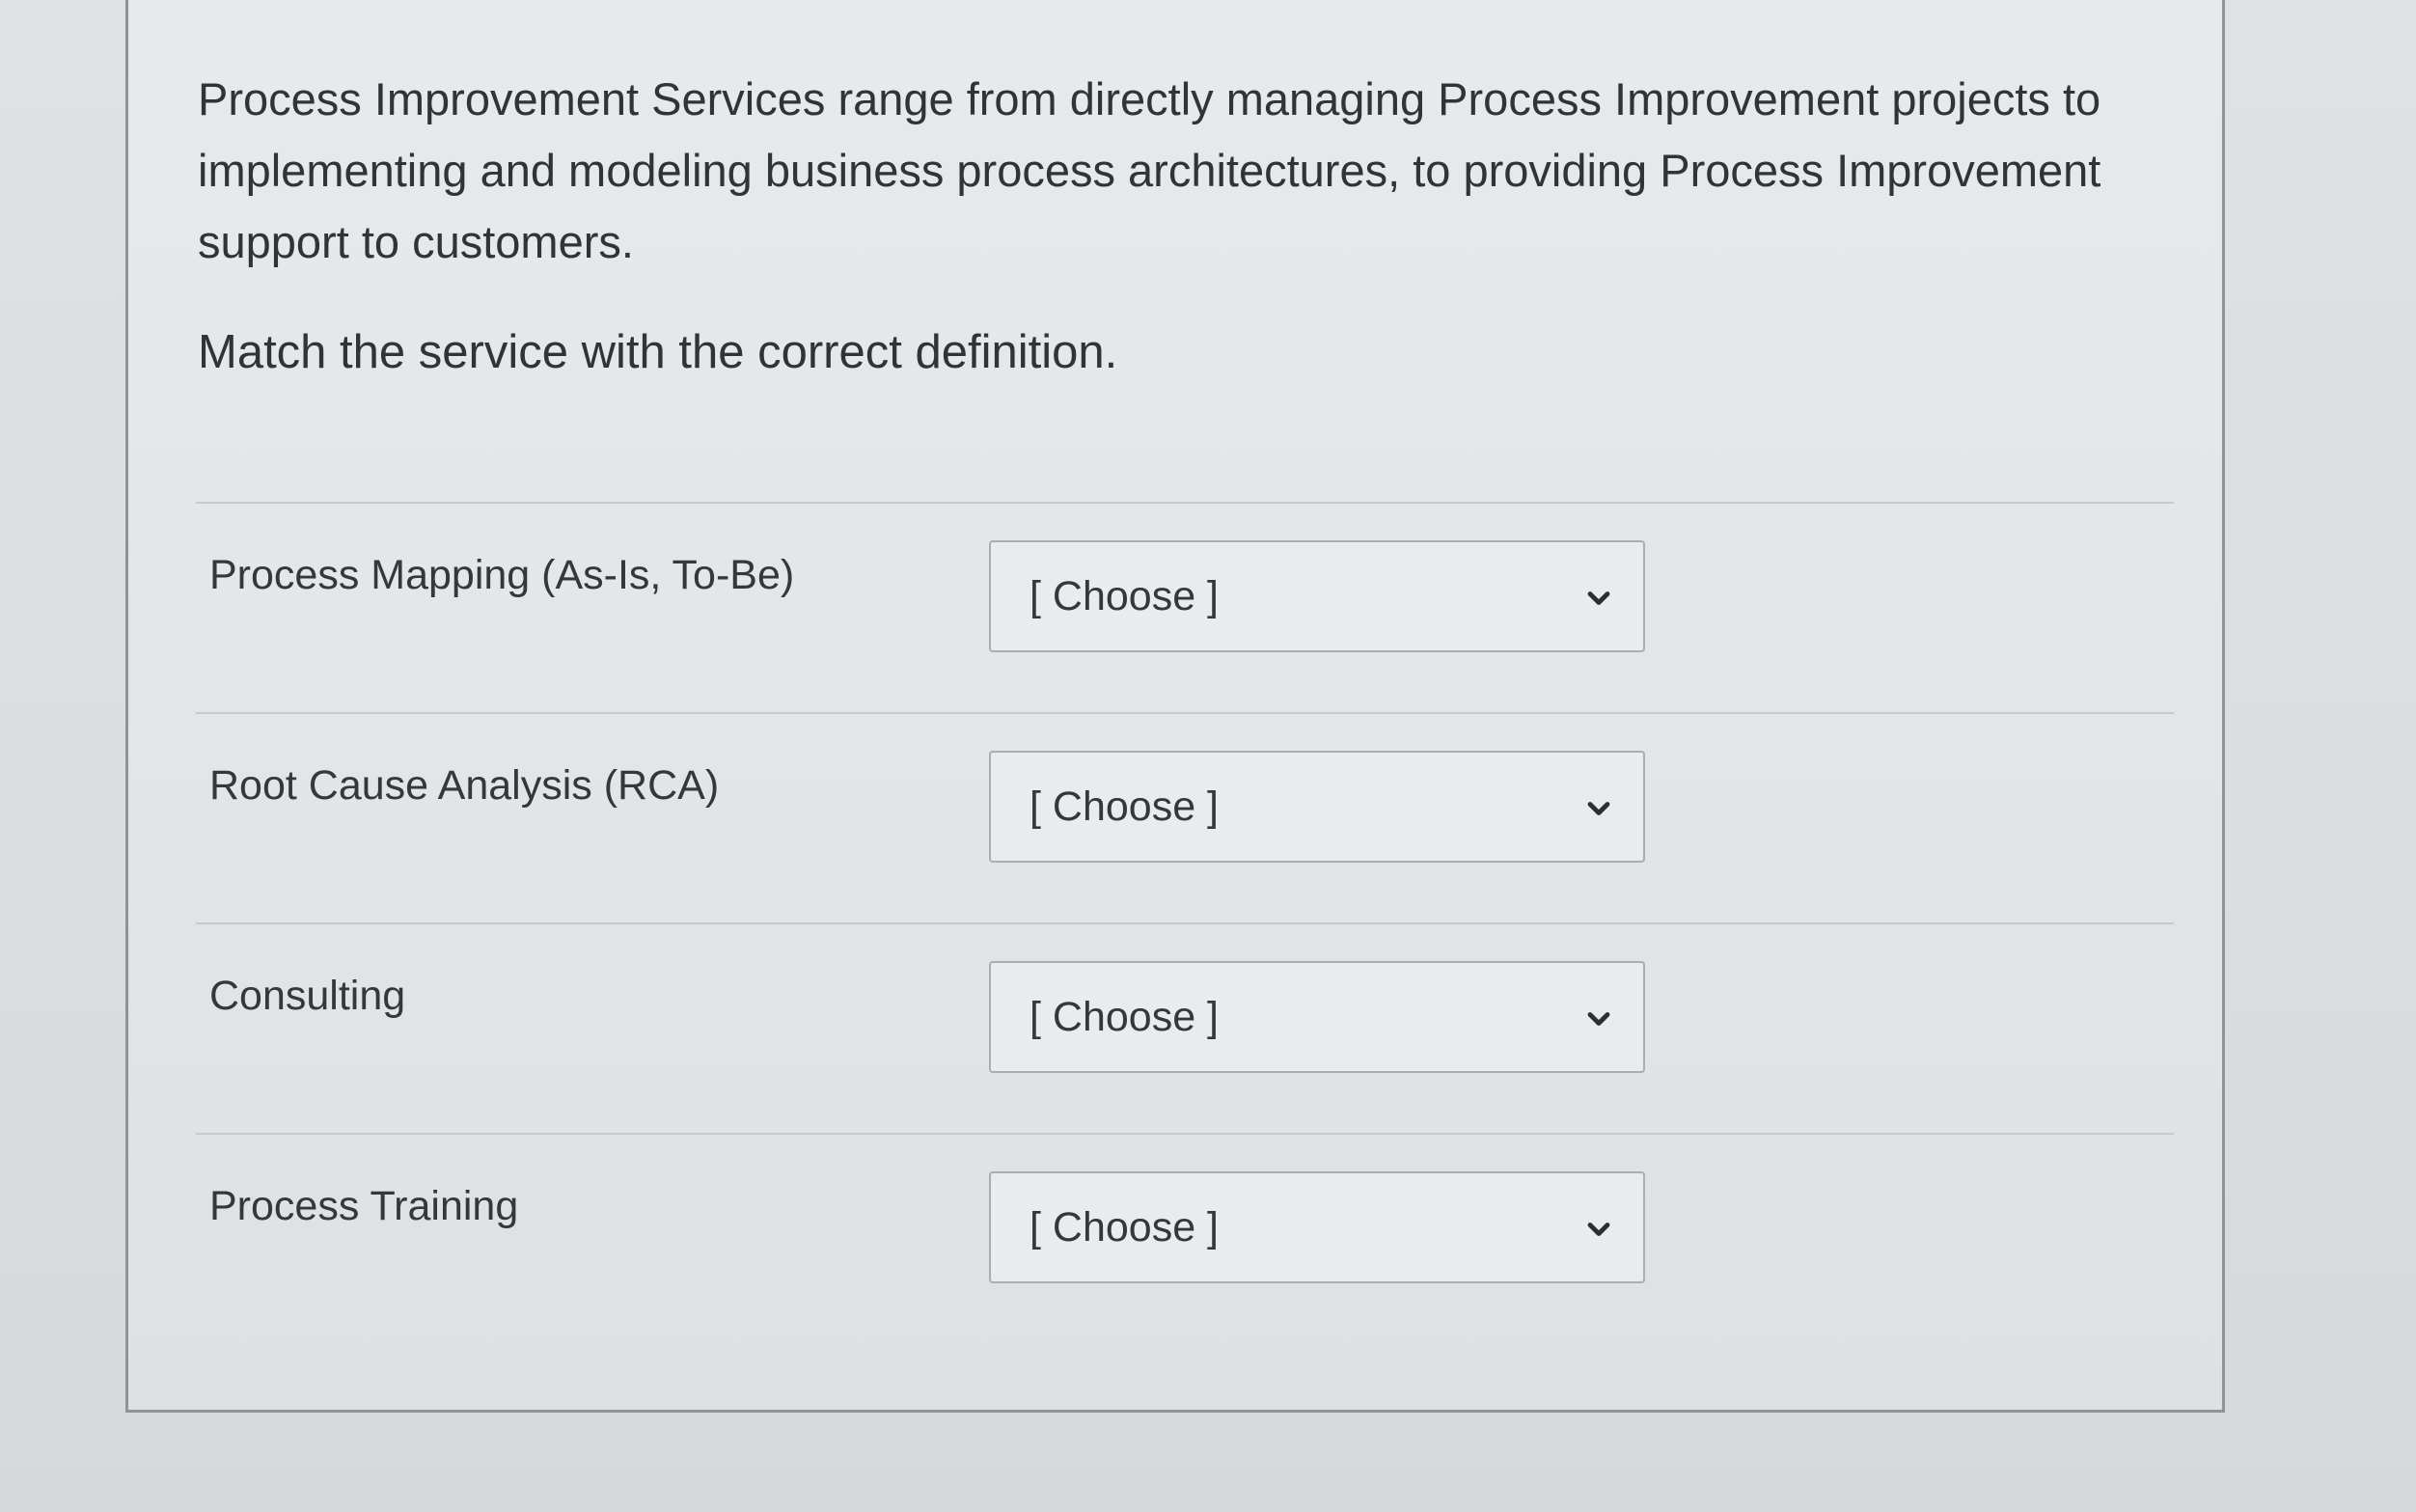 The width and height of the screenshot is (2416, 1512). I want to click on match-prompt-label: Process Mapping (As-Is, To-Be), so click(502, 575).